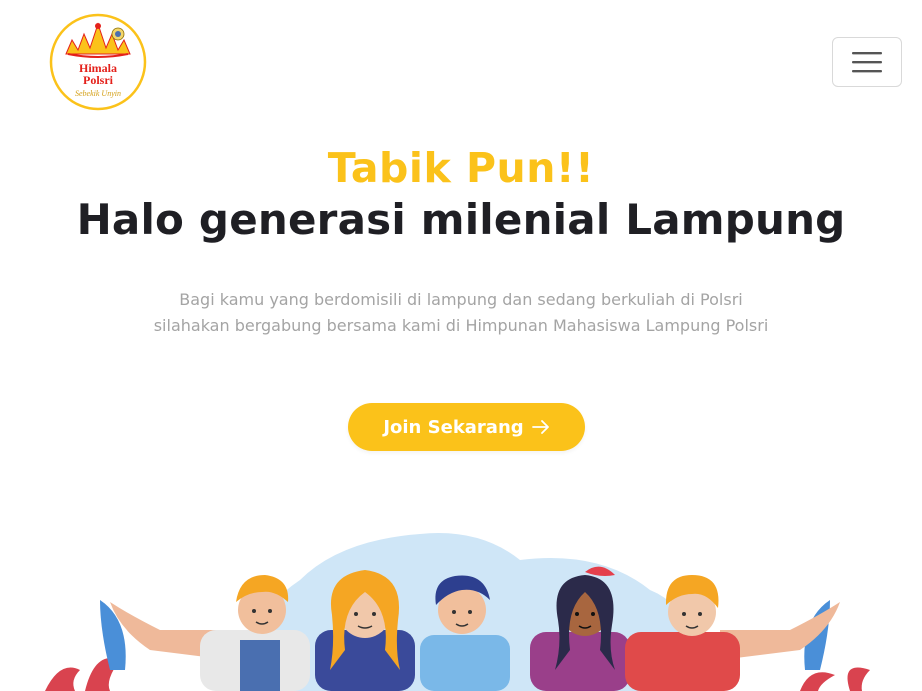 The width and height of the screenshot is (922, 691). What do you see at coordinates (461, 219) in the screenshot?
I see `hero-headline: Halo generasi milenial Lampung` at bounding box center [461, 219].